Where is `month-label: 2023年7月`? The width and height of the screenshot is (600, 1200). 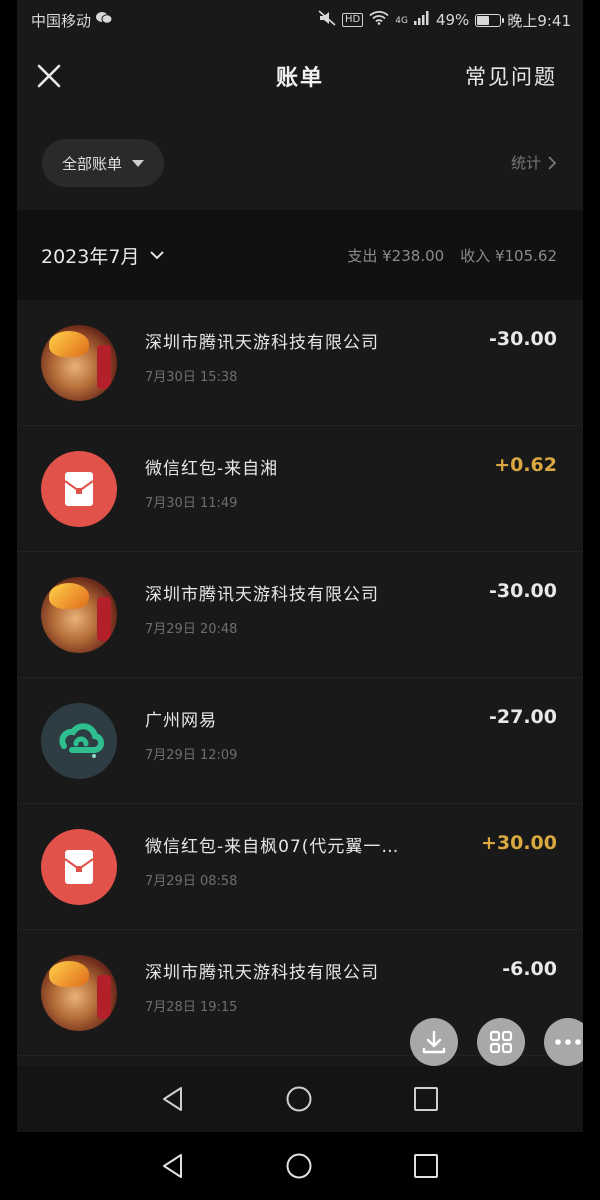
month-label: 2023年7月 is located at coordinates (90, 256).